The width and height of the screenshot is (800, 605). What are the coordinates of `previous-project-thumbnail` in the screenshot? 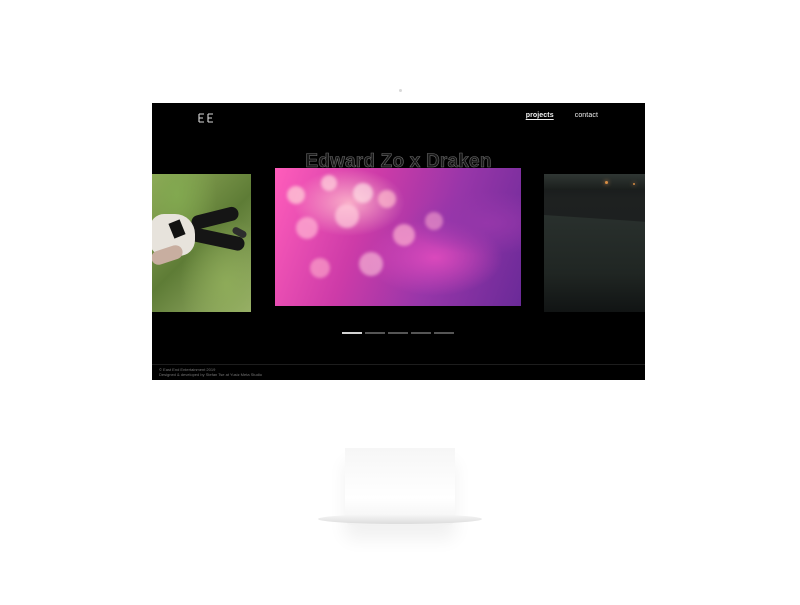 It's located at (201, 243).